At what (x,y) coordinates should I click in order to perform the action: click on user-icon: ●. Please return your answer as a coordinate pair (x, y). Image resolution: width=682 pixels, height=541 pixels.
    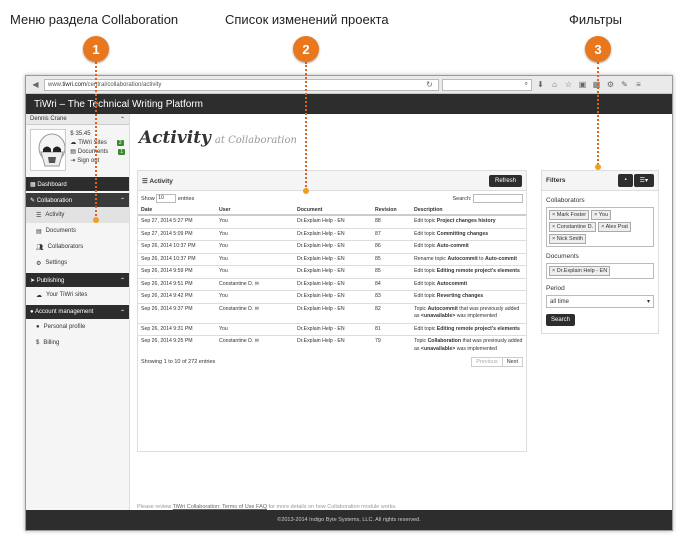
    Looking at the image, I should click on (38, 327).